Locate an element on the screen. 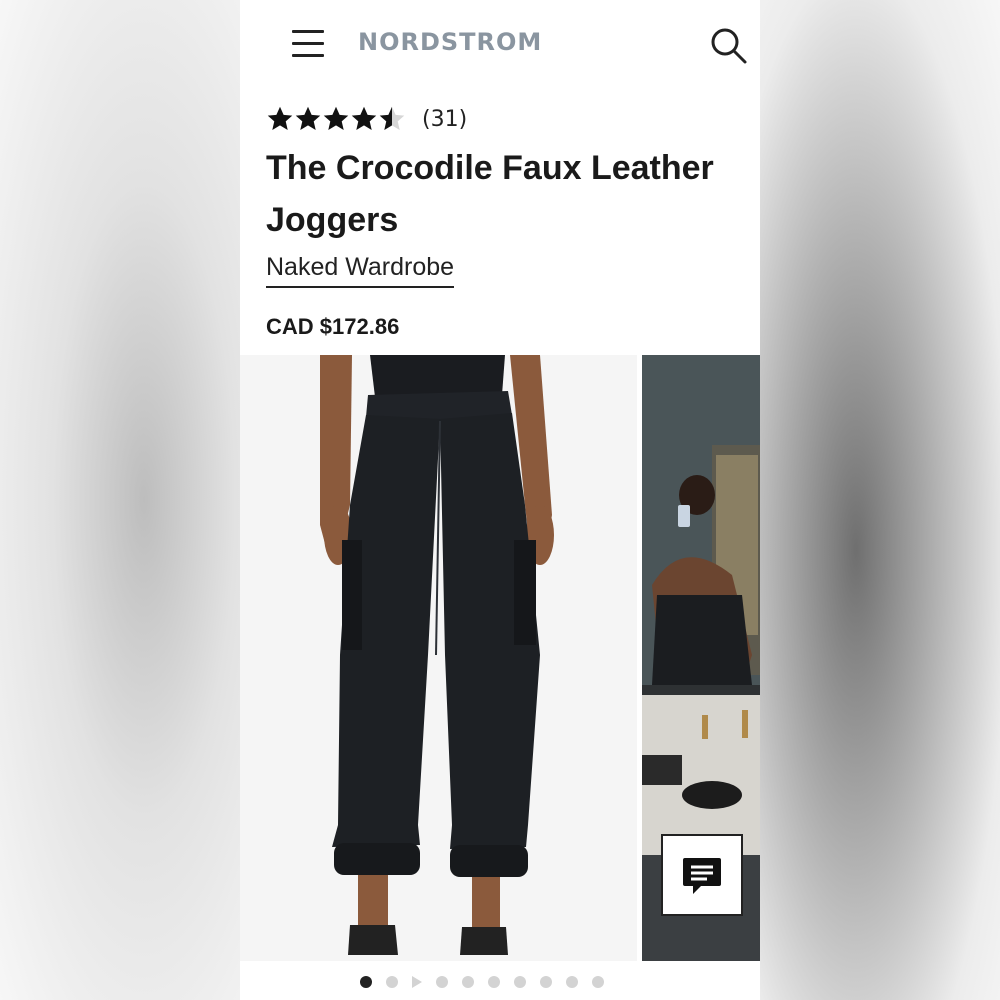  rating-stars is located at coordinates (336, 119).